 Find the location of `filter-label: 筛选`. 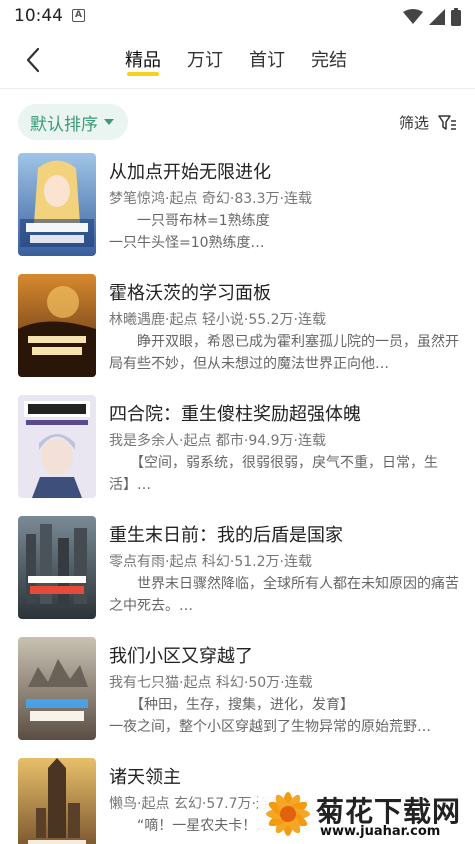

filter-label: 筛选 is located at coordinates (413, 123).